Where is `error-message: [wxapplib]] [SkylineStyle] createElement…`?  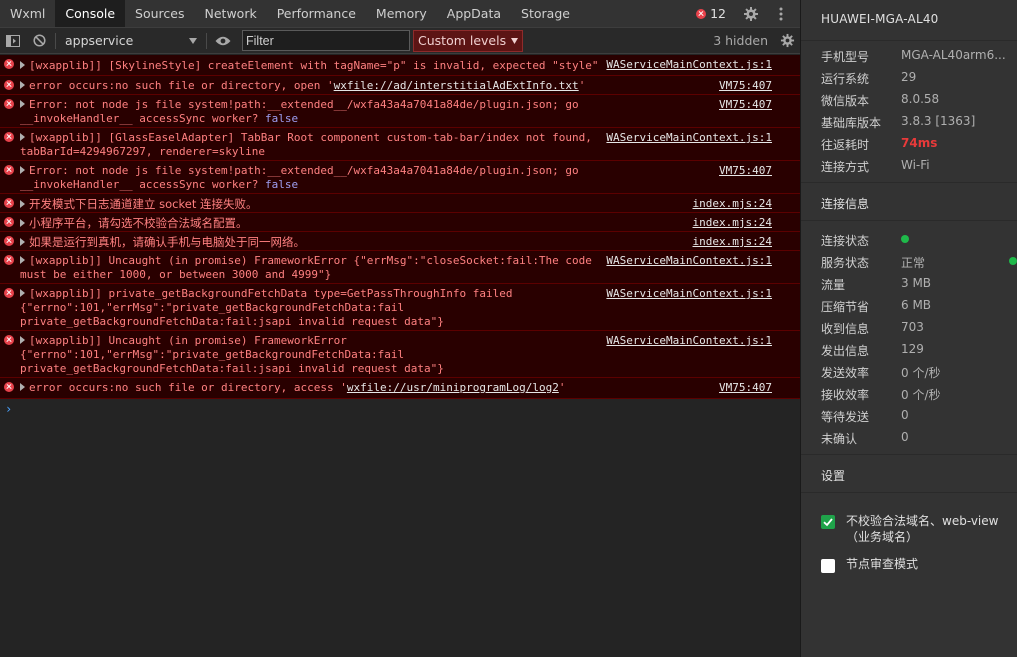 error-message: [wxapplib]] [SkylineStyle] createElement… is located at coordinates (314, 65).